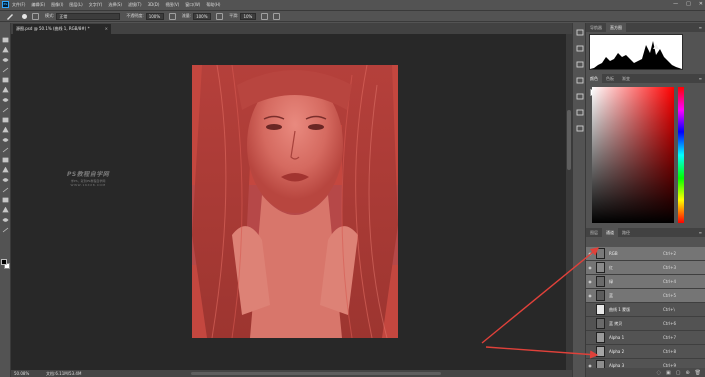 This screenshot has height=377, width=705. I want to click on eraser-tool, so click(5, 140).